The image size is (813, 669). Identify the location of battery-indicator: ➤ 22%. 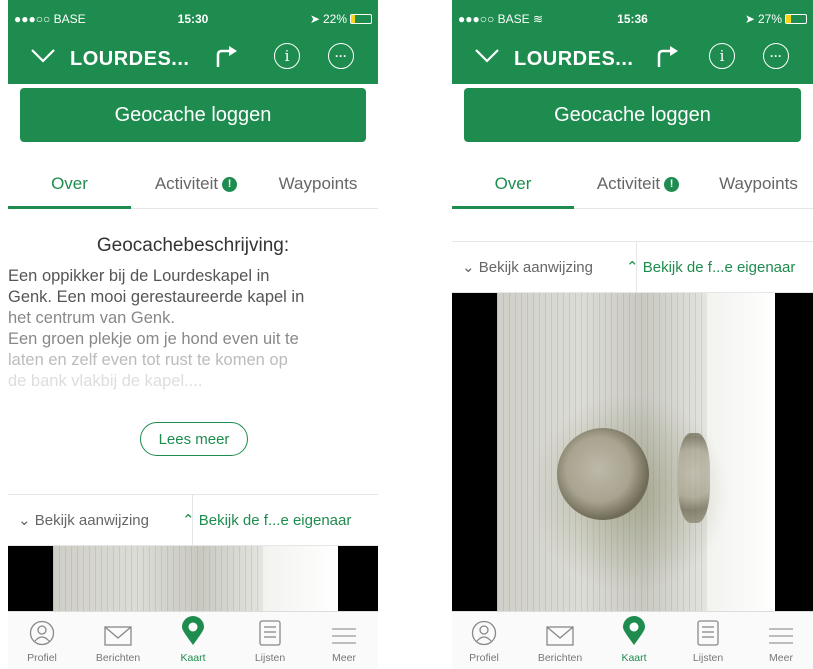
(341, 19).